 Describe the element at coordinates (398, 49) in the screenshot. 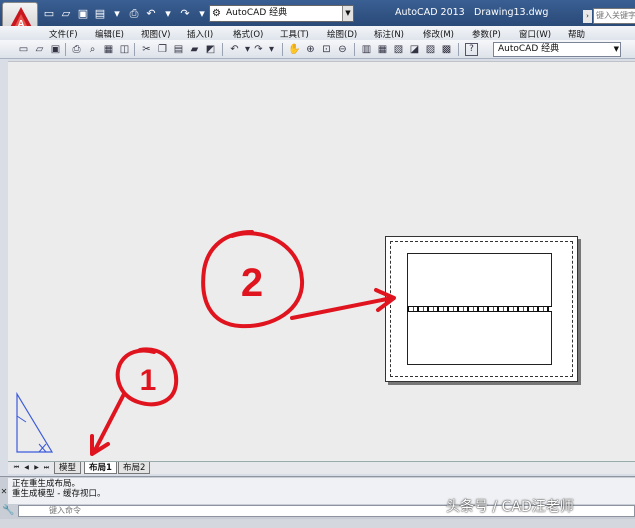

I see `tool-palettes-icon: ▧` at that location.